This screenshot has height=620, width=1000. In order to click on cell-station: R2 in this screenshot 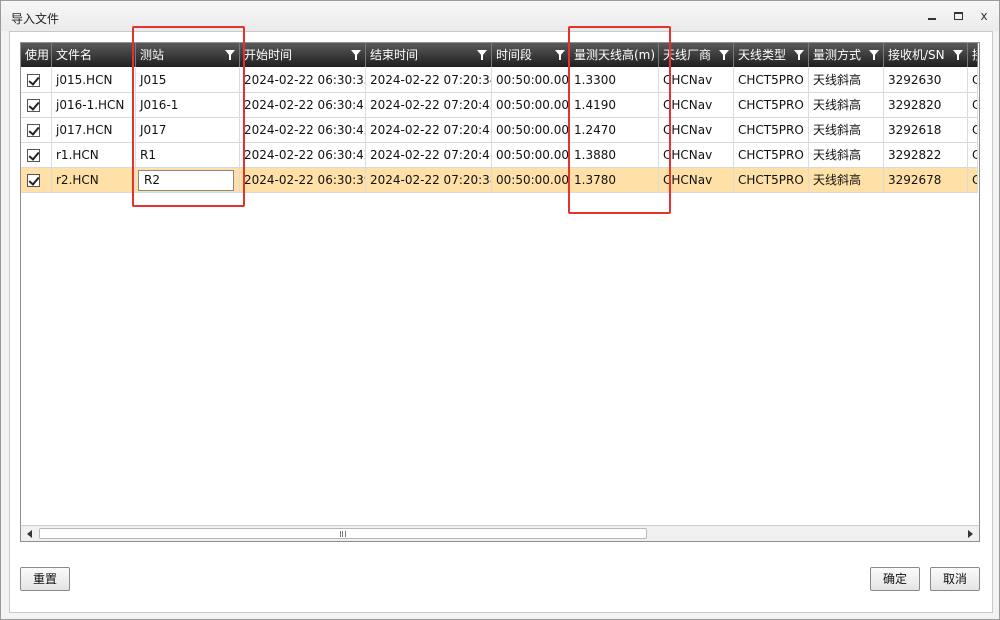, I will do `click(188, 180)`.